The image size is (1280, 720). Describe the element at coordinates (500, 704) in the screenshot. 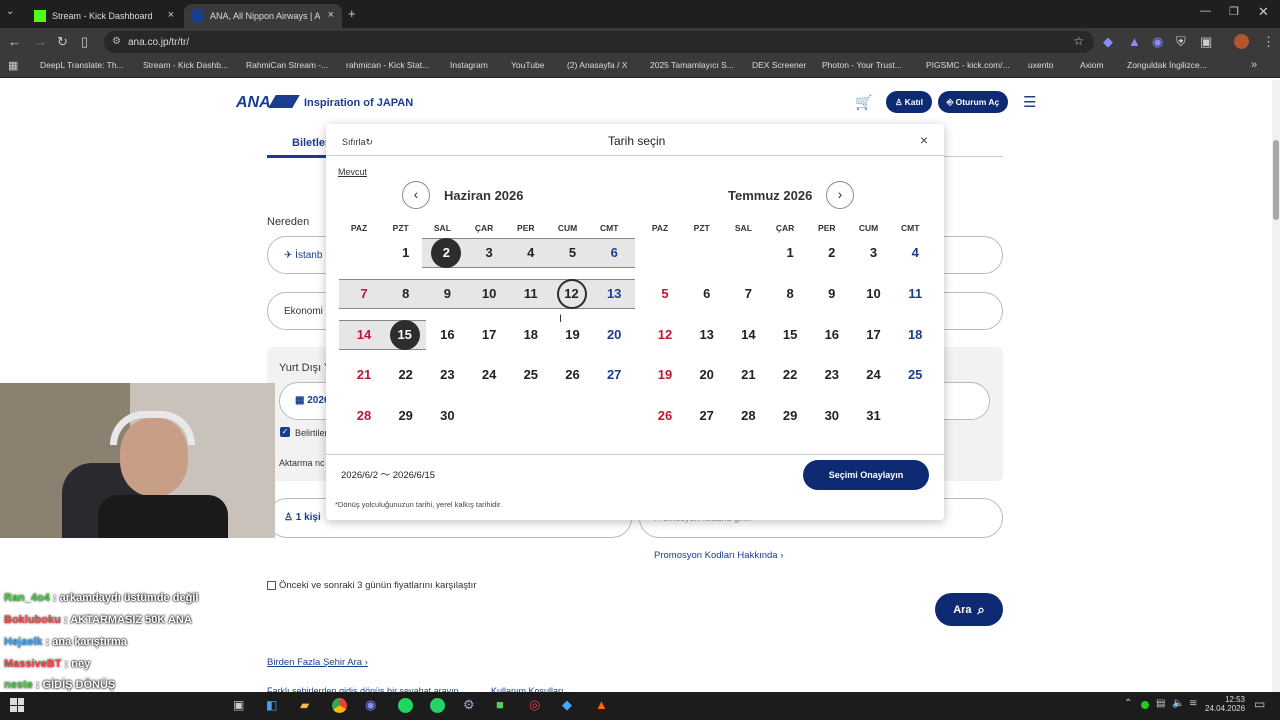

I see `minecraft-icon: ■` at that location.